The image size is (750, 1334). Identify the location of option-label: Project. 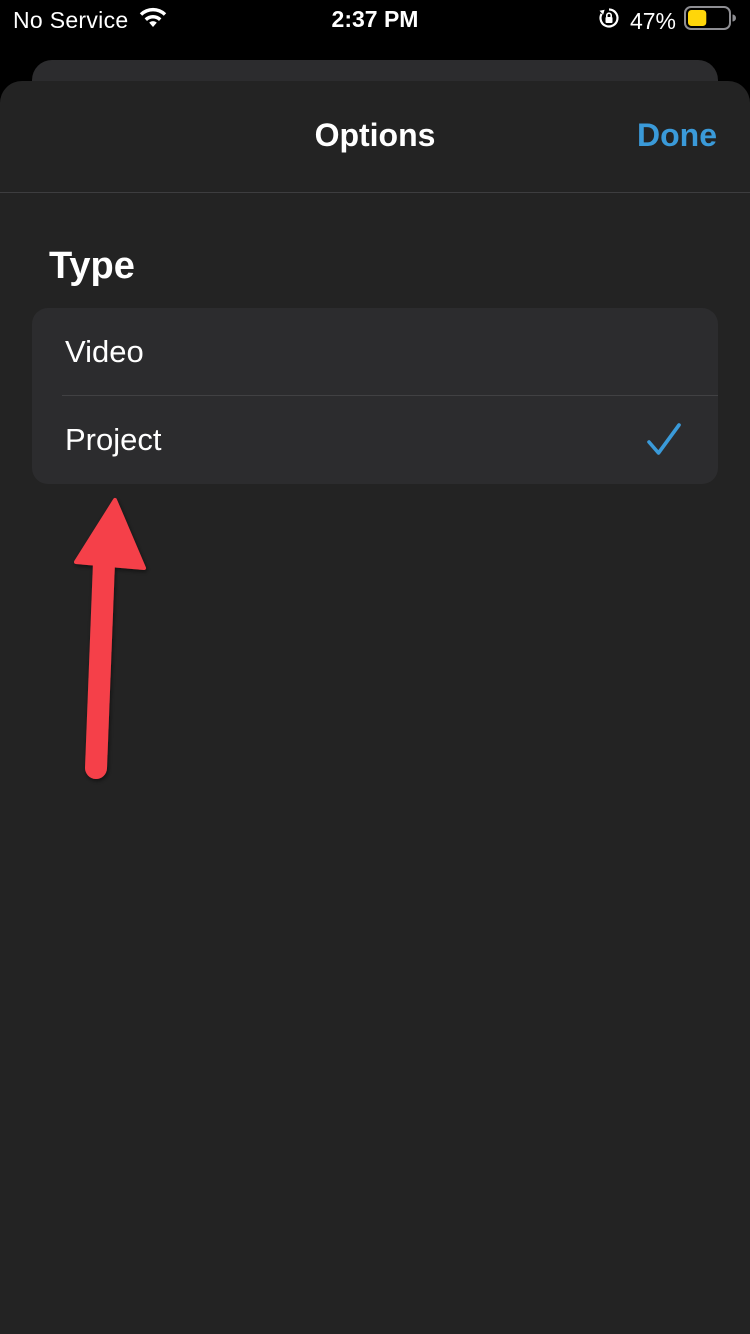
(113, 439).